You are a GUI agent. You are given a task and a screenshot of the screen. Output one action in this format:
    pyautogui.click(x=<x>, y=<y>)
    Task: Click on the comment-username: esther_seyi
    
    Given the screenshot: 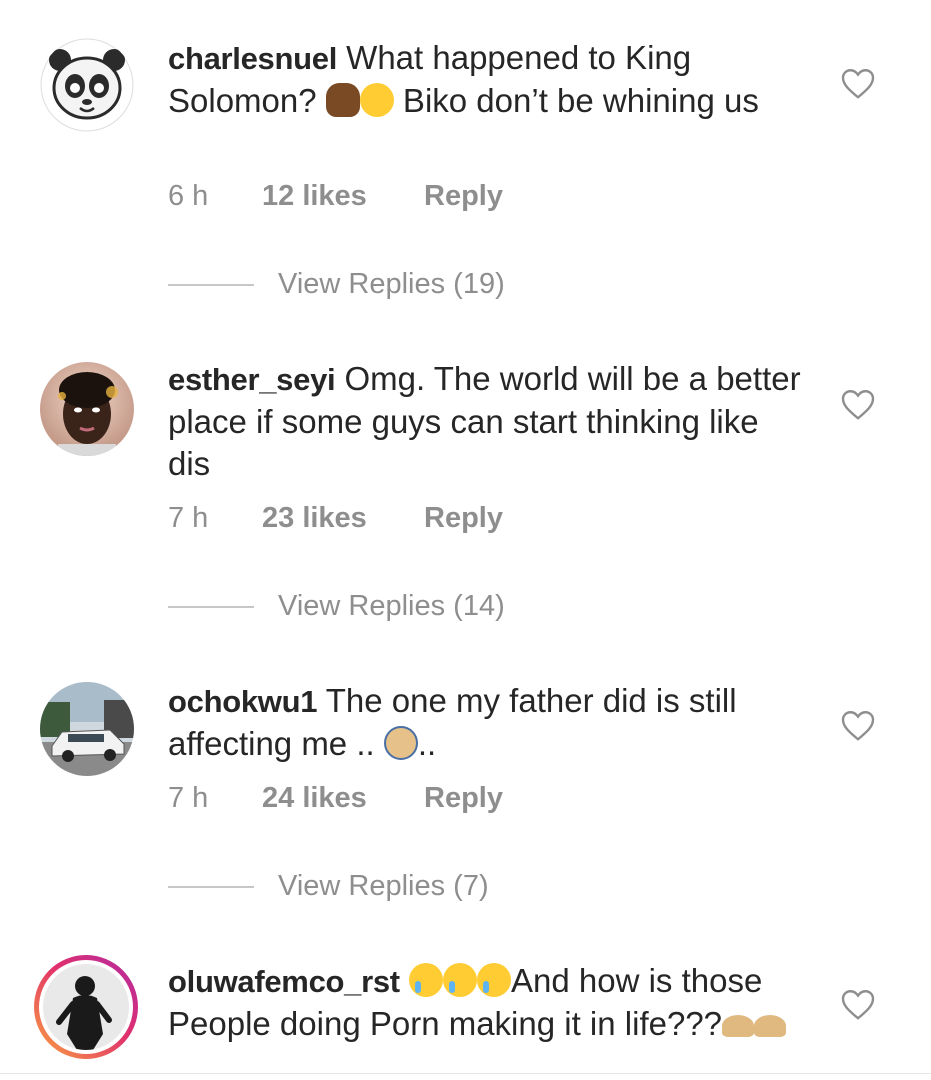 What is the action you would take?
    pyautogui.click(x=252, y=379)
    